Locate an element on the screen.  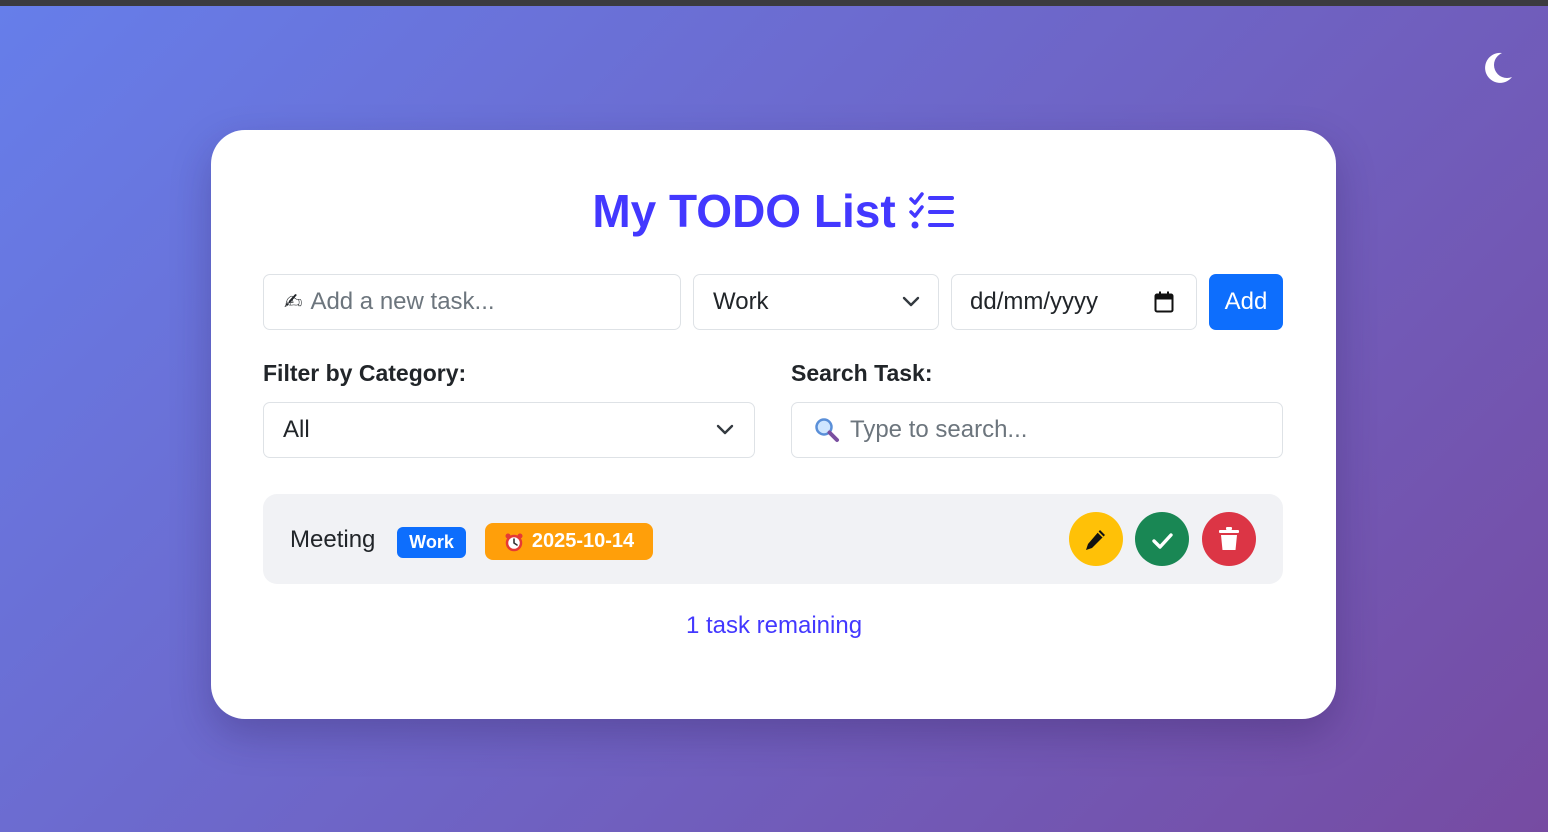
window-top-bar is located at coordinates (774, 3).